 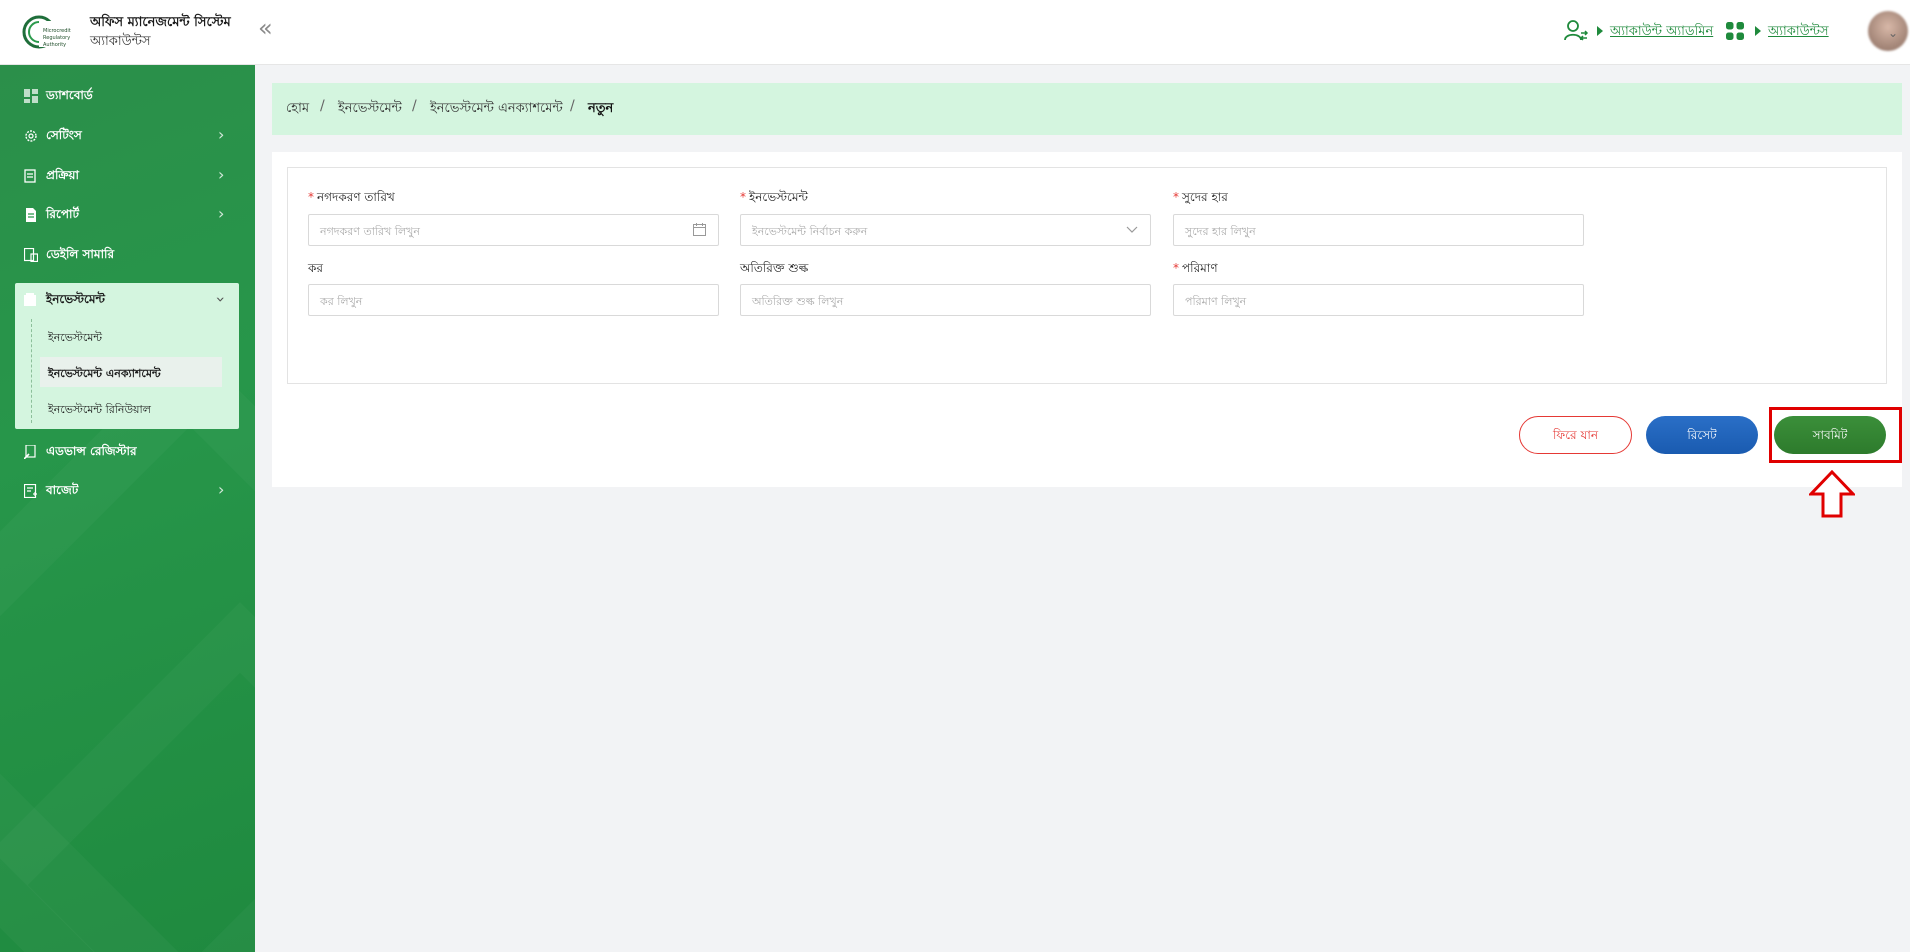 I want to click on sidebar-item-report: রিপোর্ট ›, so click(x=127, y=215).